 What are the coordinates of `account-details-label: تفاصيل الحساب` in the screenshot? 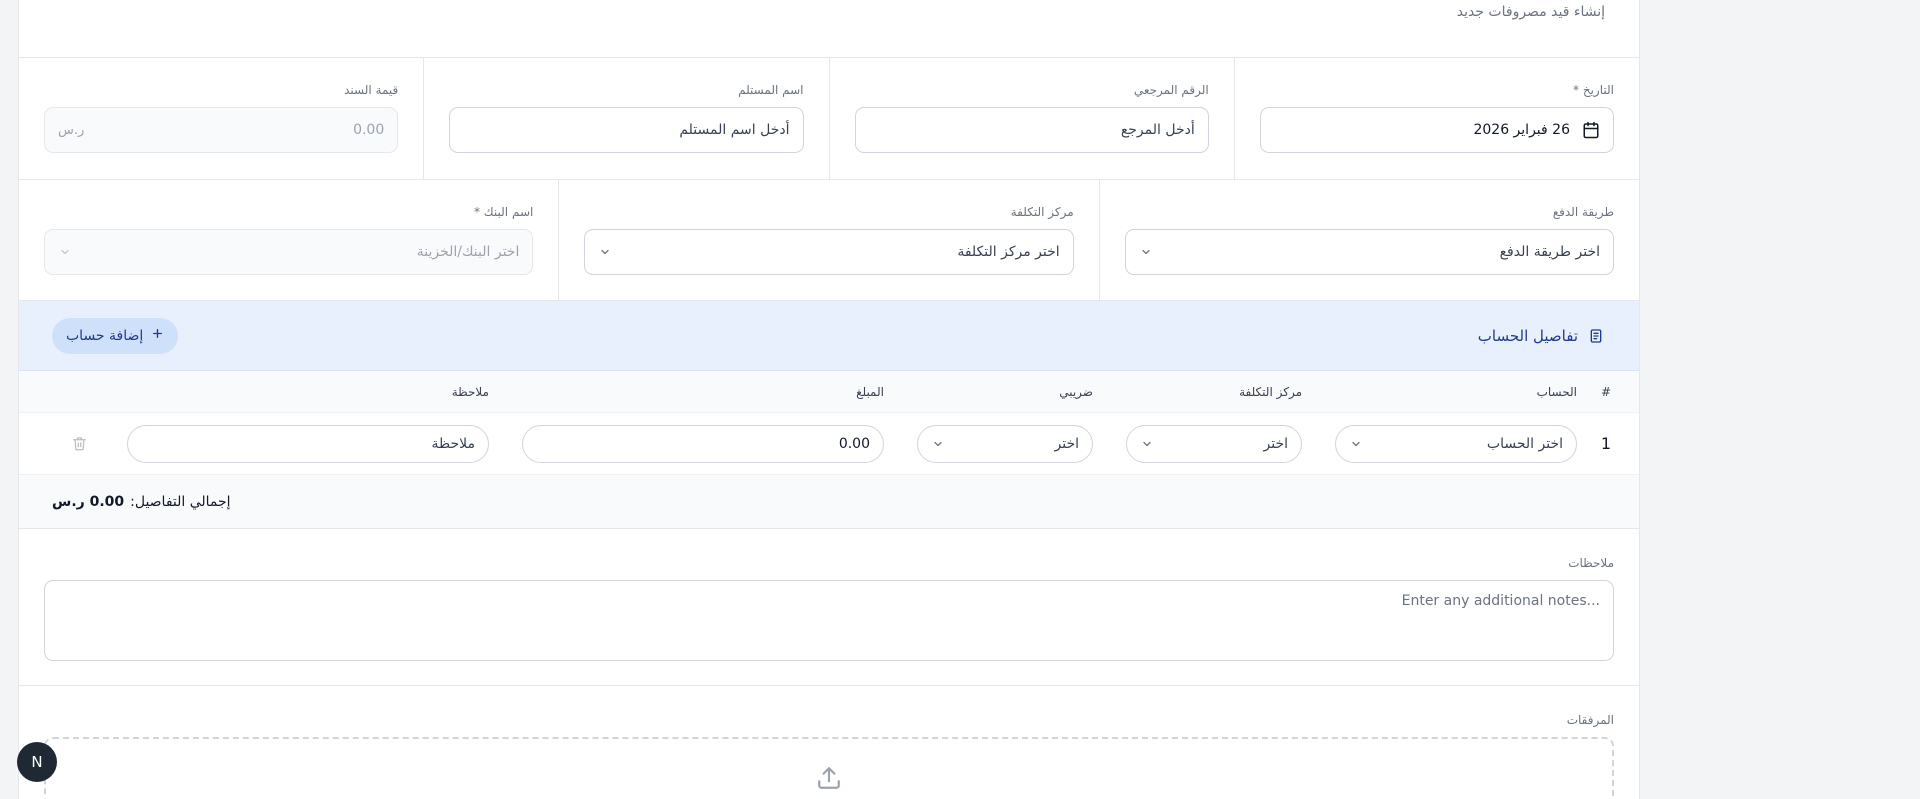 It's located at (1527, 335).